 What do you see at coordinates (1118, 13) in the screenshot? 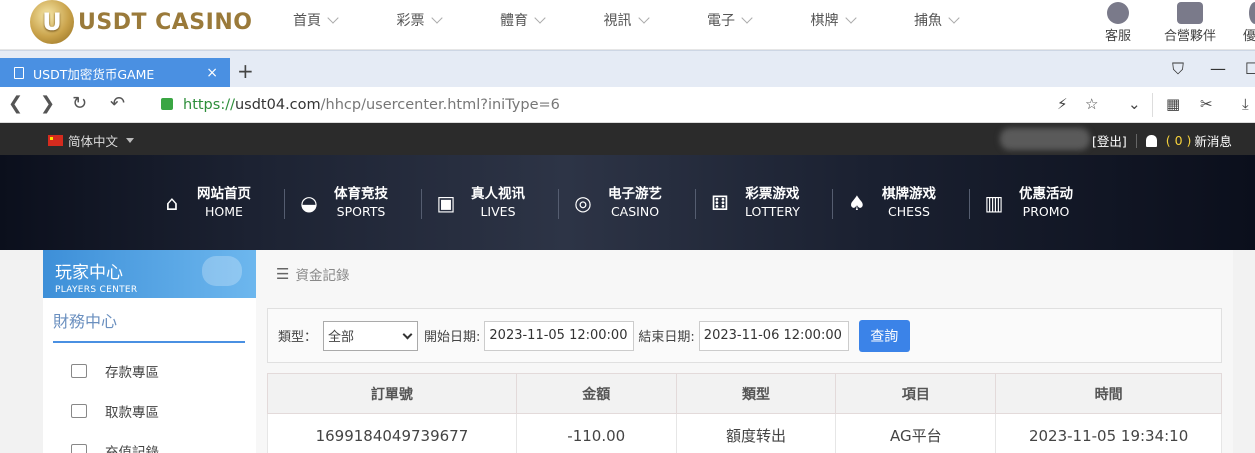
I see `chat-icon` at bounding box center [1118, 13].